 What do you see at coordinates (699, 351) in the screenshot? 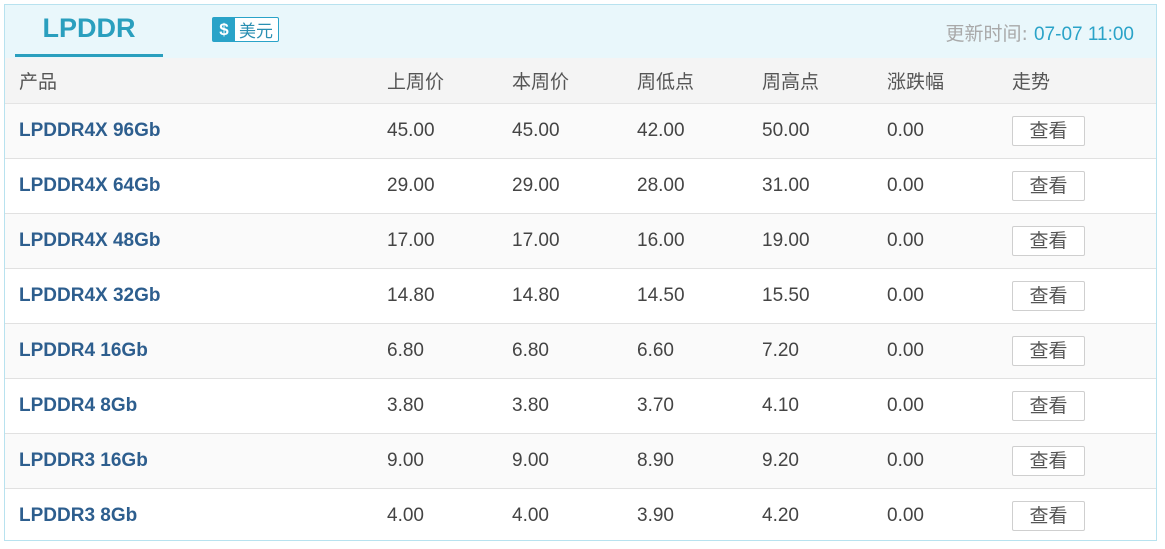
I see `weekly-low: 6.60` at bounding box center [699, 351].